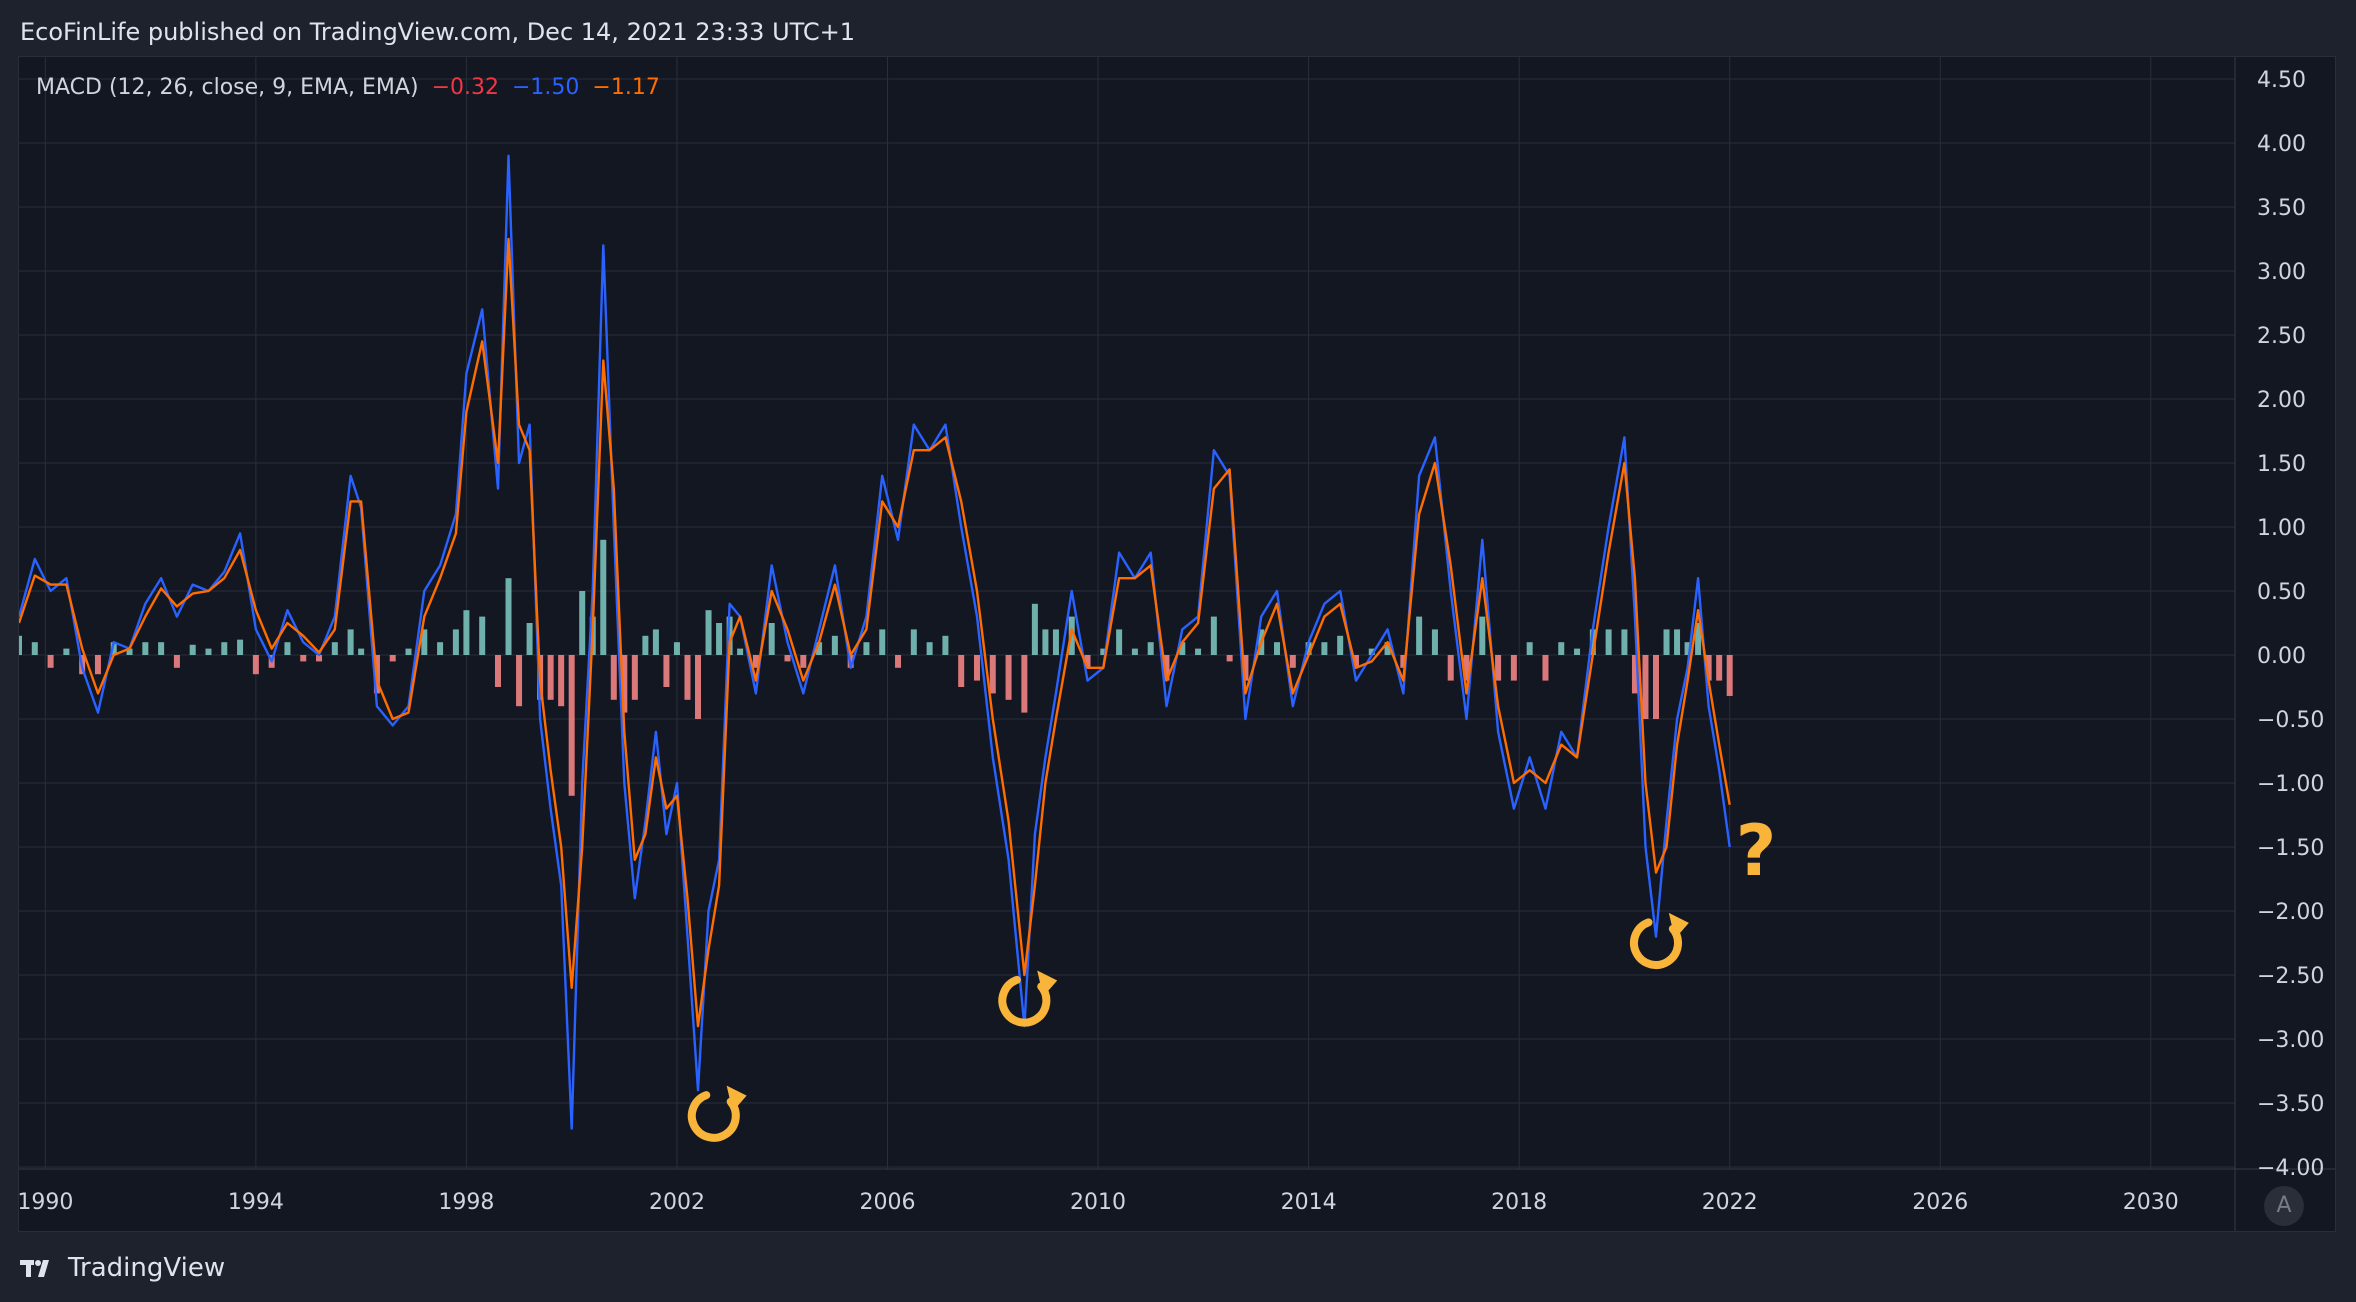 Image resolution: width=2356 pixels, height=1302 pixels. I want to click on y-tick-label: −3.50, so click(2290, 1104).